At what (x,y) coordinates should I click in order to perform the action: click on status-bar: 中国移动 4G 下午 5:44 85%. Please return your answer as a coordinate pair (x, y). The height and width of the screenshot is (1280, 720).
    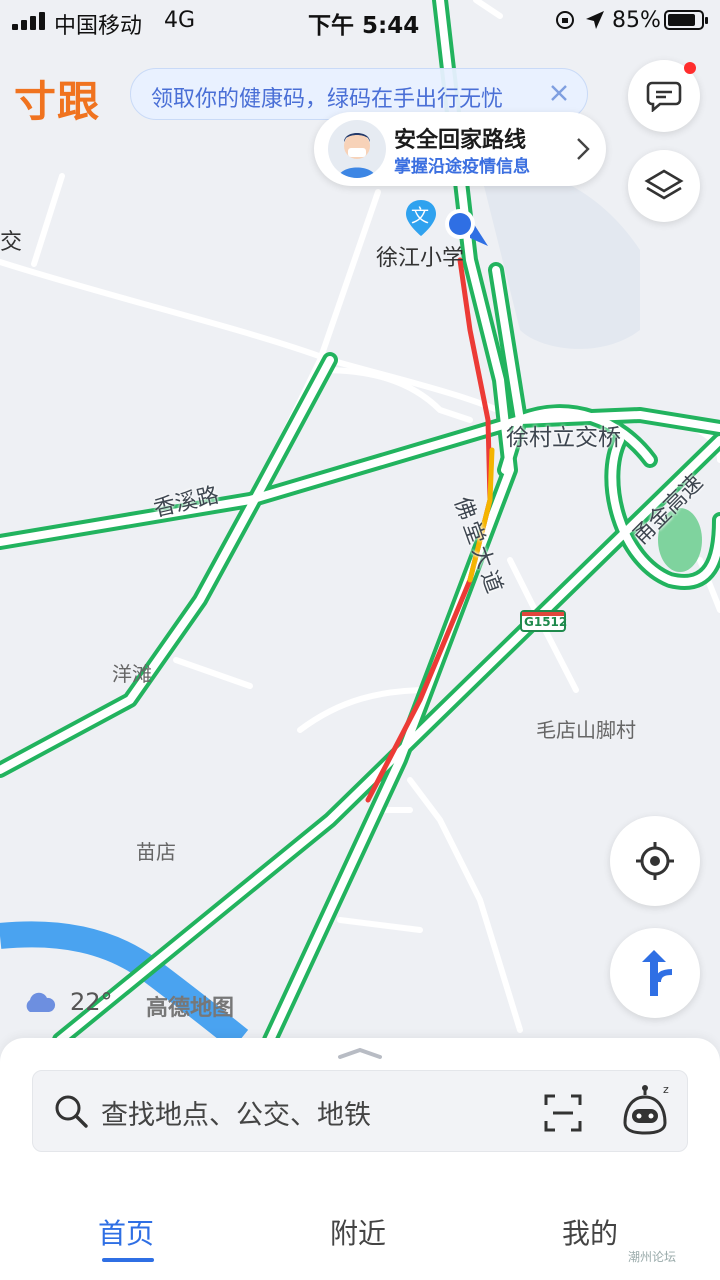
    Looking at the image, I should click on (360, 20).